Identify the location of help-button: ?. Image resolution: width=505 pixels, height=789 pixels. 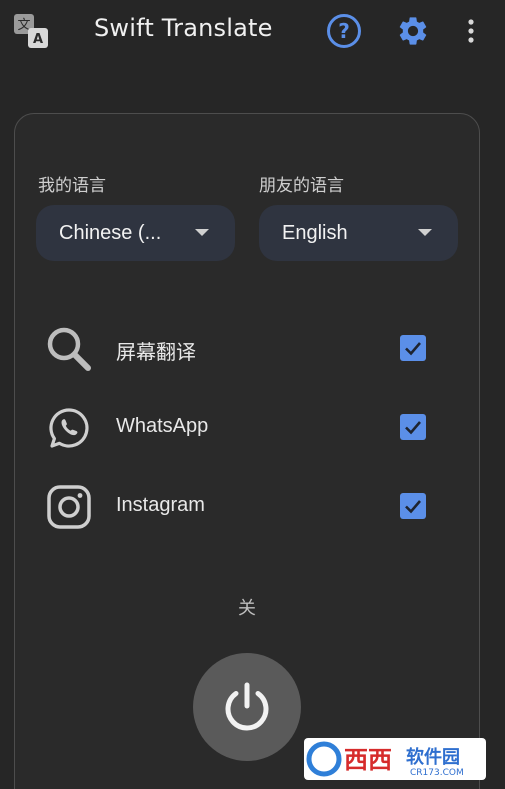
(344, 31).